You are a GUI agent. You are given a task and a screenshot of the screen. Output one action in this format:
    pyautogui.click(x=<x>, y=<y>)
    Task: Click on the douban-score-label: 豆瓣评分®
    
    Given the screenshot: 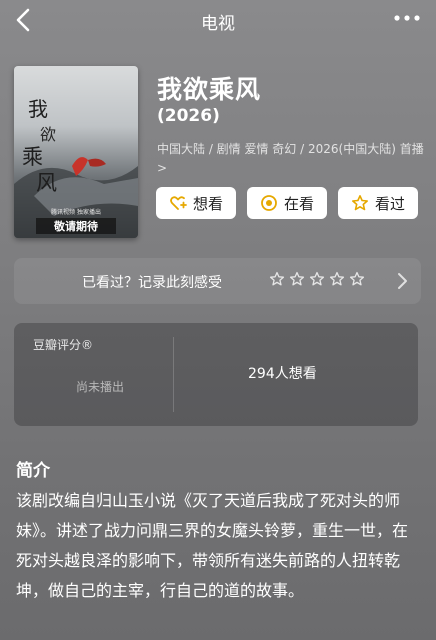 What is the action you would take?
    pyautogui.click(x=63, y=345)
    